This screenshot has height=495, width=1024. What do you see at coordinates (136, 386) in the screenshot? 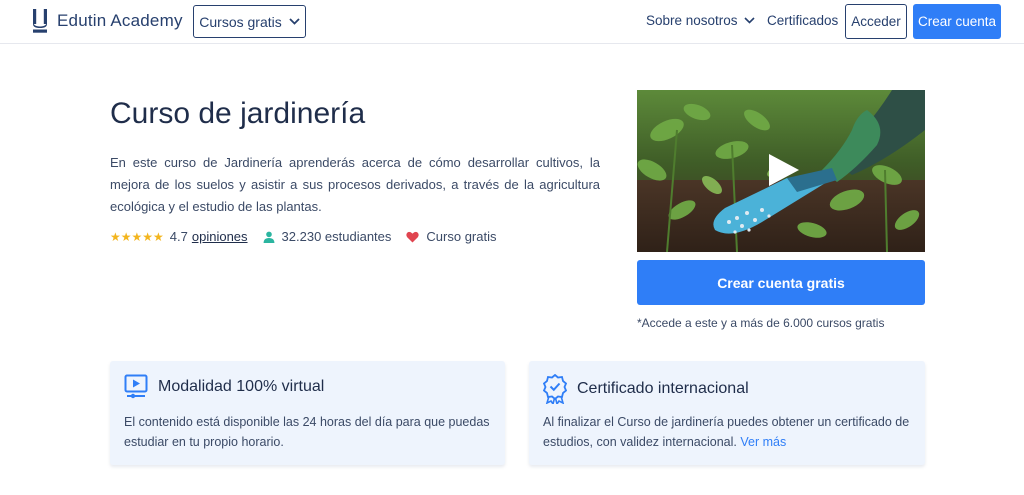
I see `video-lesson-icon` at bounding box center [136, 386].